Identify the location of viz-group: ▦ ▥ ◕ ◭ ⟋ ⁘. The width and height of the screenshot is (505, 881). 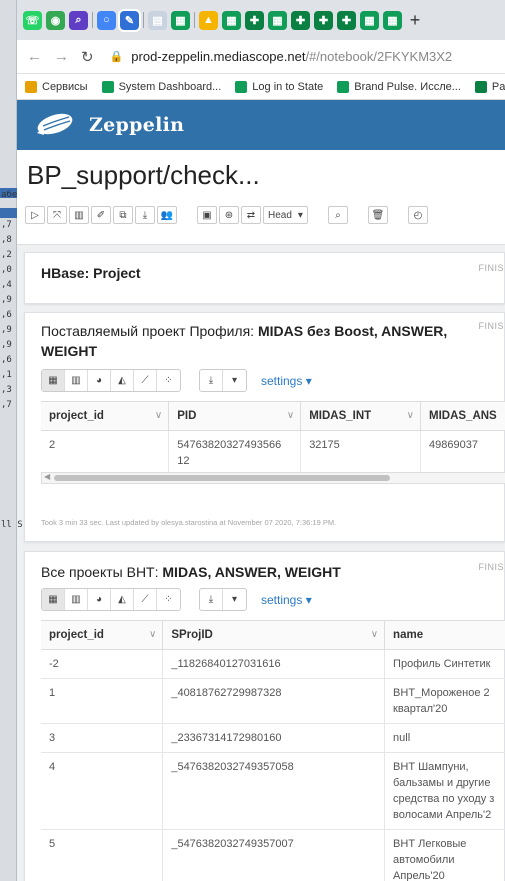
(111, 380).